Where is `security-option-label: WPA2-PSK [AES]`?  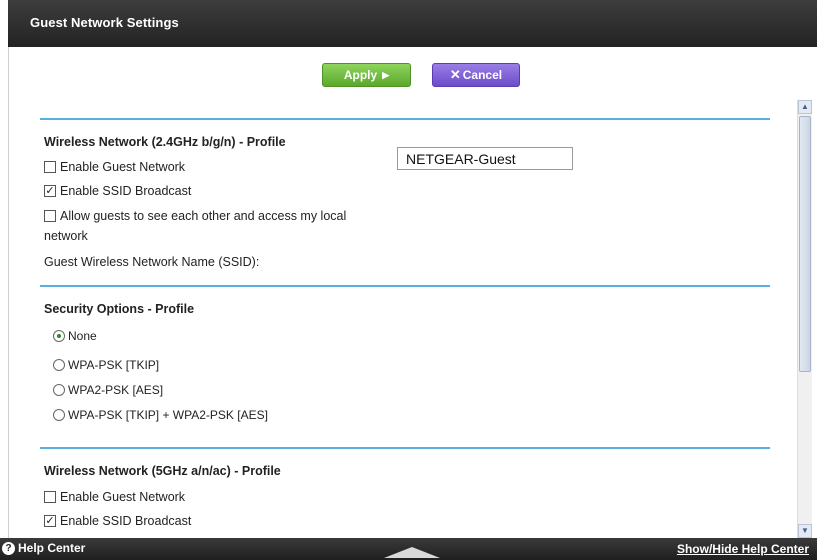 security-option-label: WPA2-PSK [AES] is located at coordinates (116, 390).